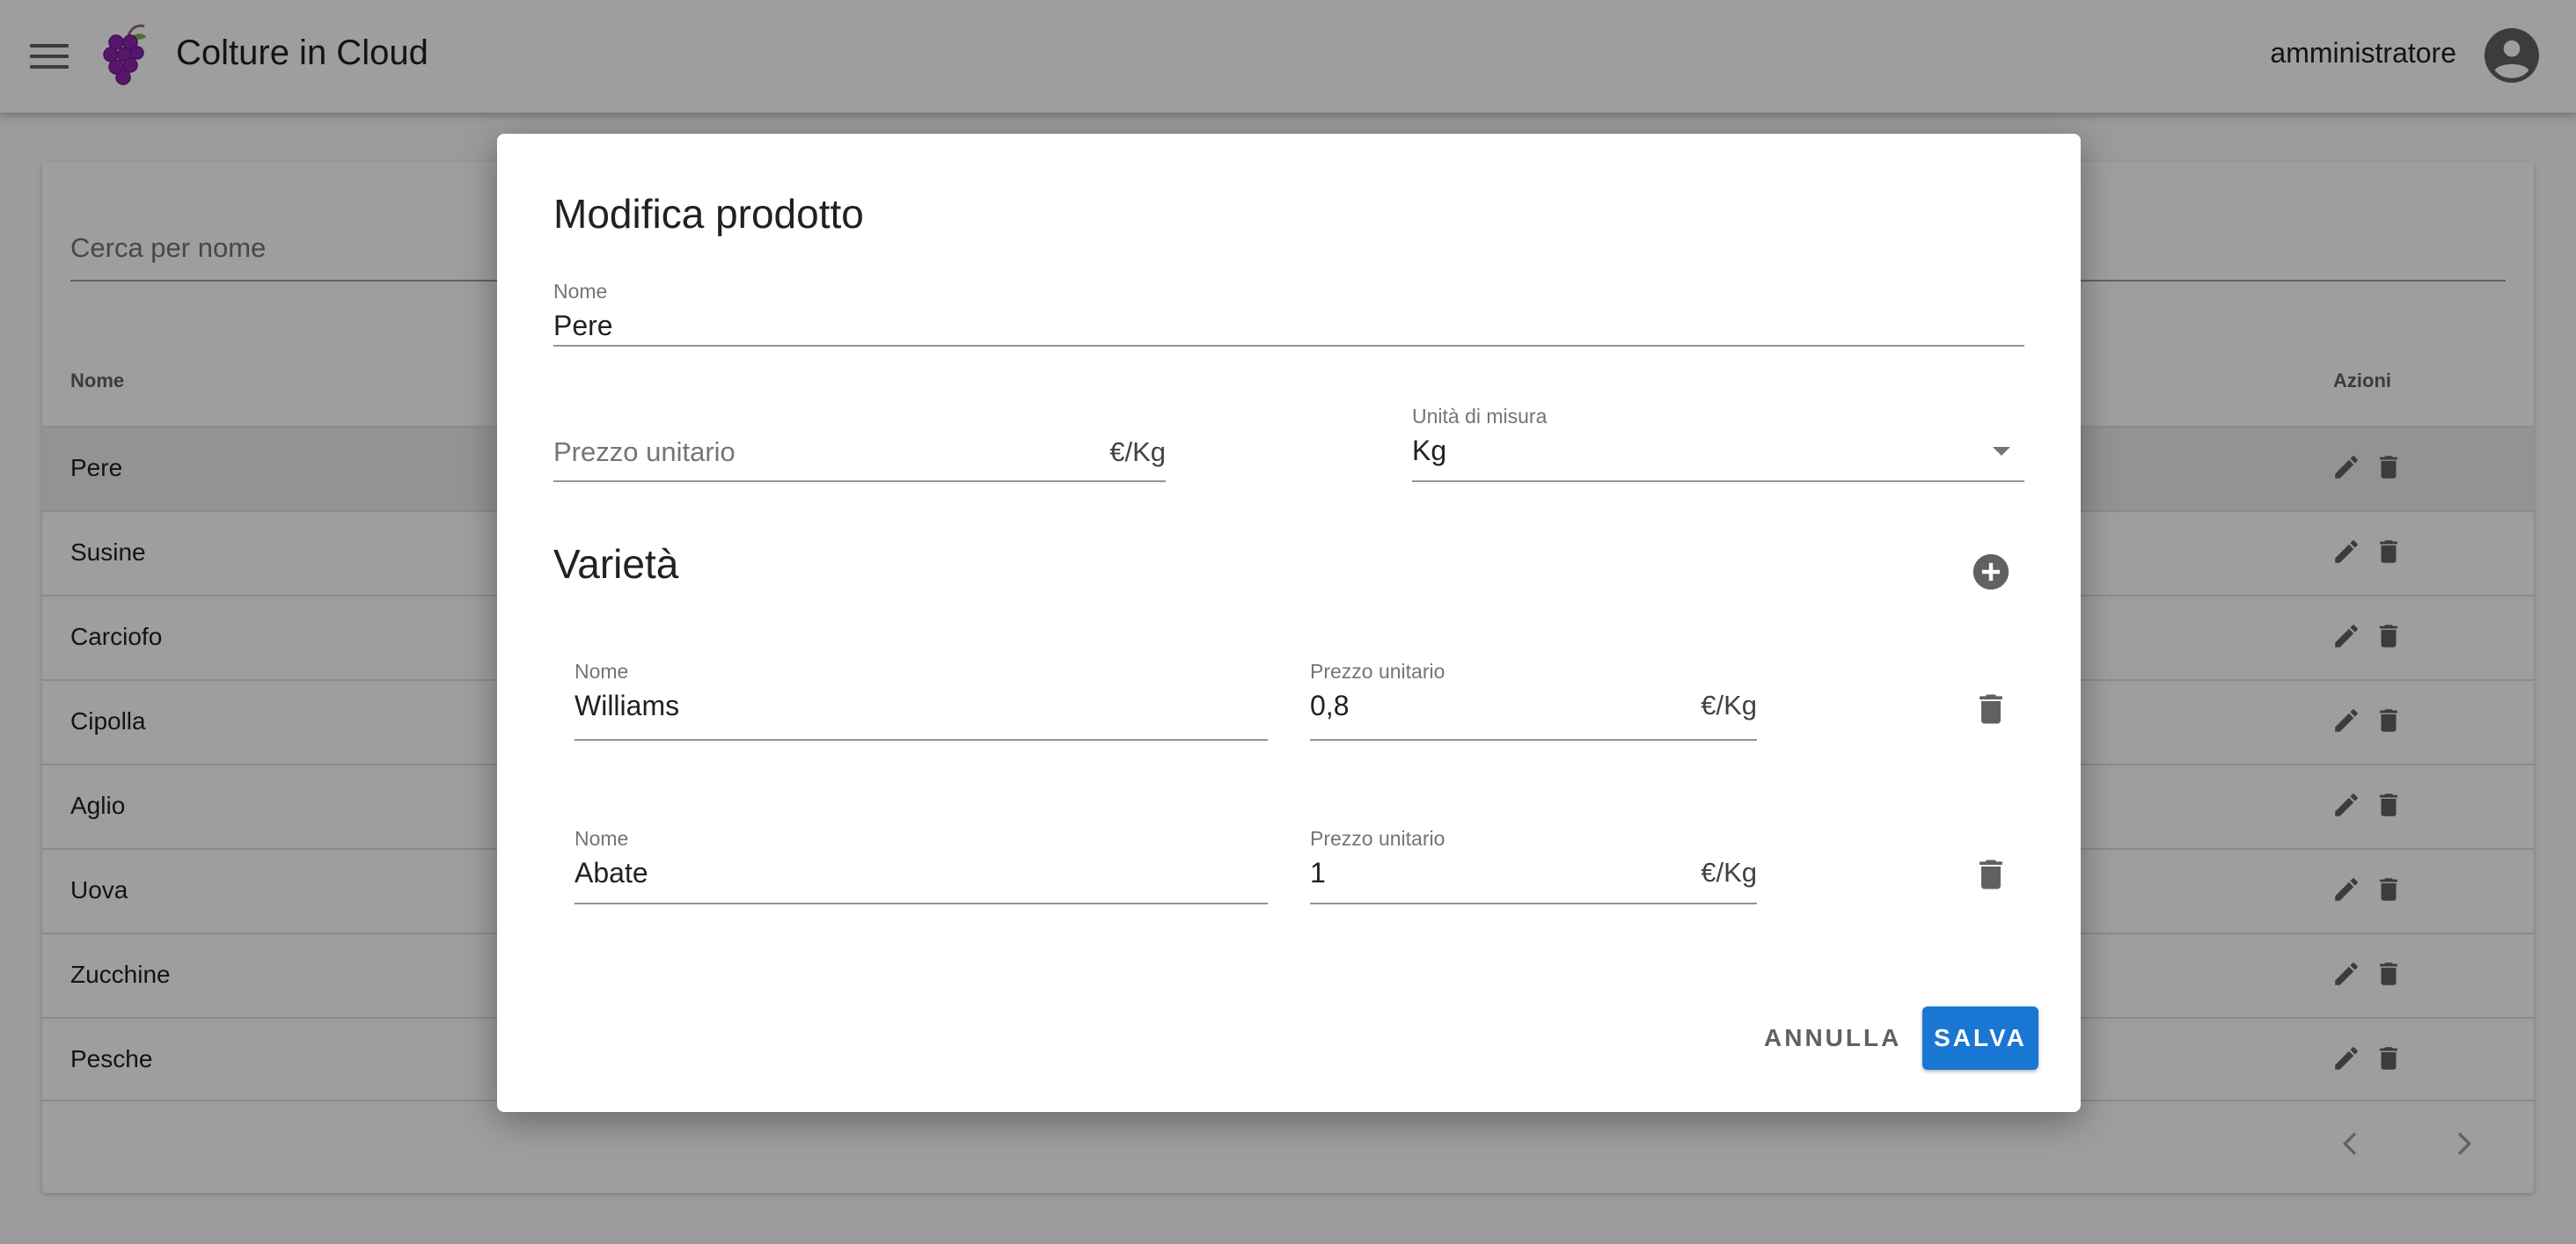 The width and height of the screenshot is (2576, 1244). What do you see at coordinates (921, 701) in the screenshot?
I see `variety-name-field: Nome Williams` at bounding box center [921, 701].